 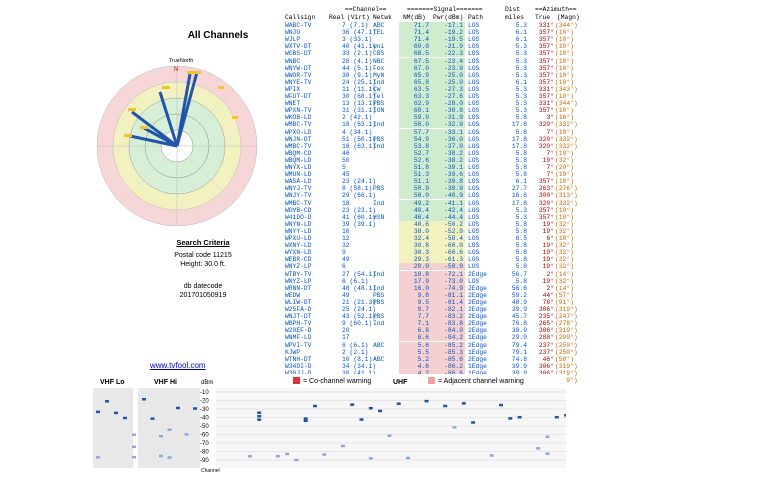 I want to click on dist-group-header: Dist, so click(x=513, y=9).